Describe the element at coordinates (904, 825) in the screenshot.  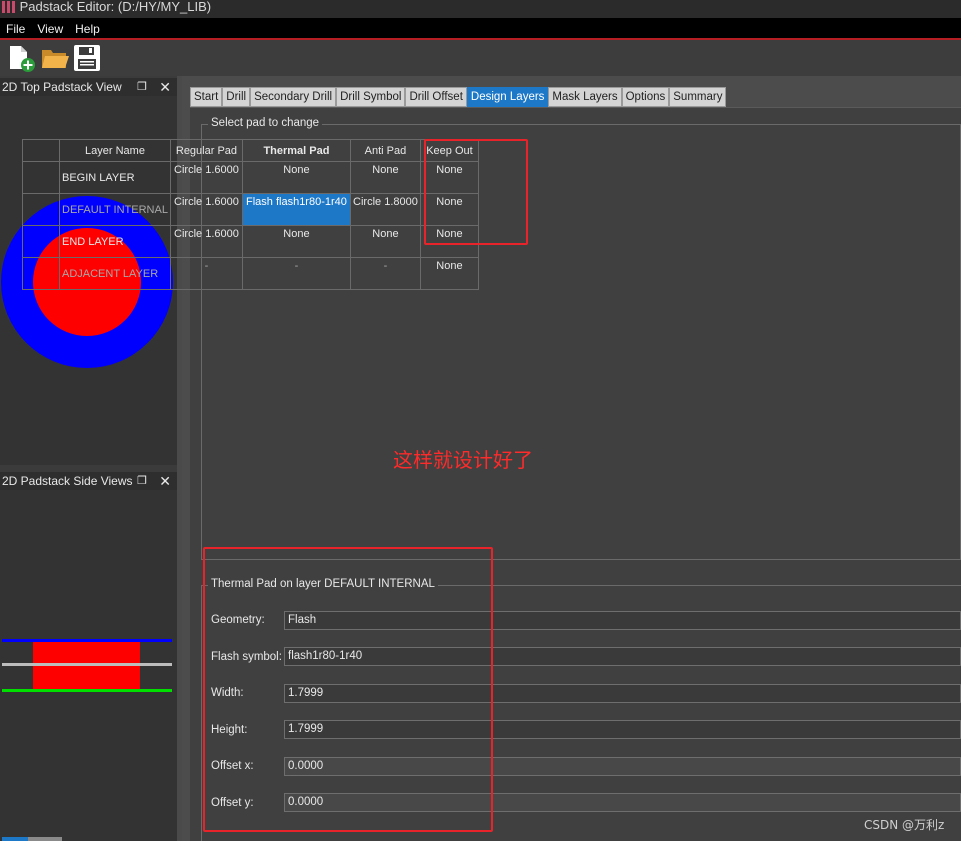
I see `watermark: CSDN @万利z` at that location.